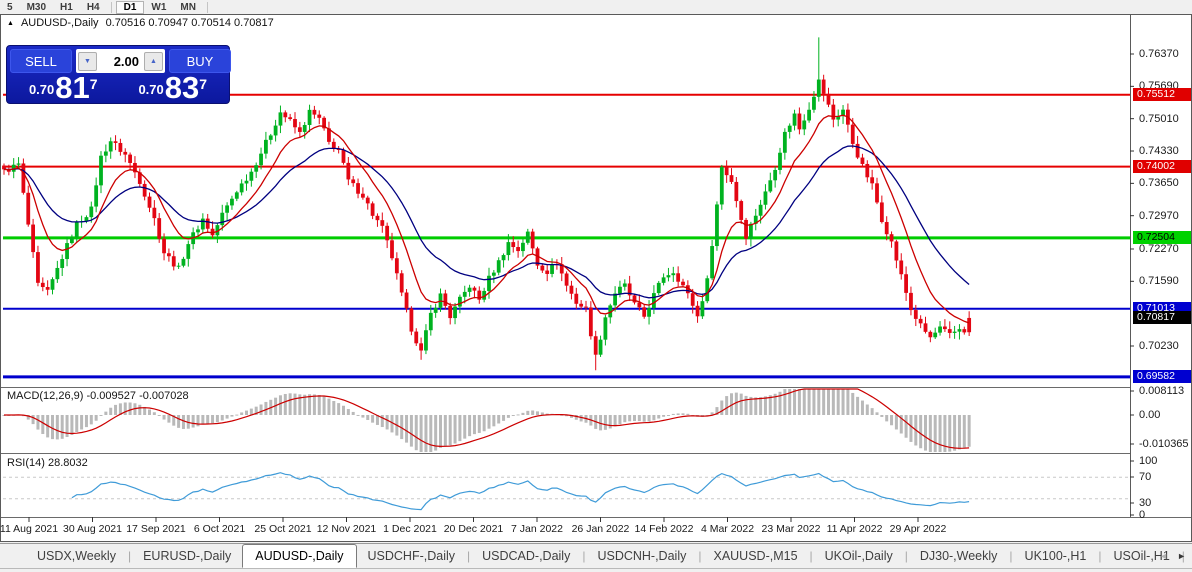 This screenshot has height=572, width=1192. Describe the element at coordinates (153, 61) in the screenshot. I see `volume-increase-button: ▲` at that location.